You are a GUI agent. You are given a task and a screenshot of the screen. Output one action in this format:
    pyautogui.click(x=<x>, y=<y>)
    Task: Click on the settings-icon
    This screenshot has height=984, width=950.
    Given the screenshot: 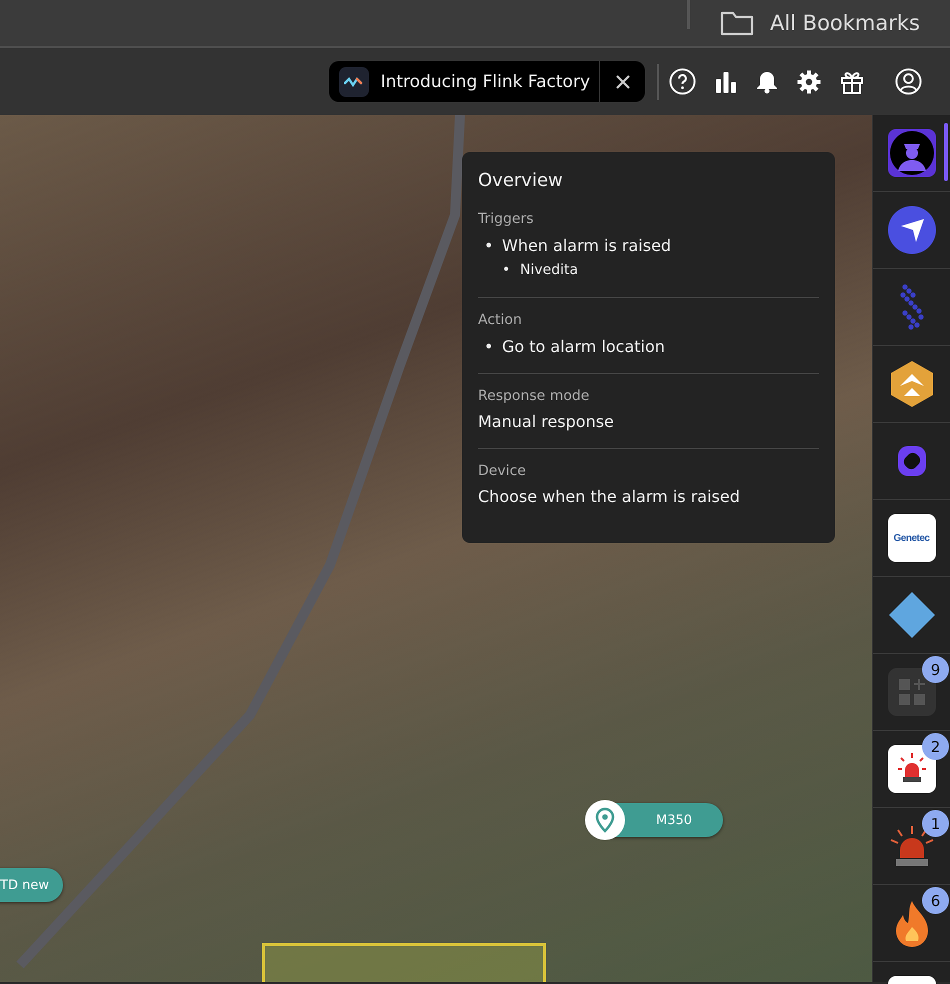 What is the action you would take?
    pyautogui.click(x=809, y=82)
    